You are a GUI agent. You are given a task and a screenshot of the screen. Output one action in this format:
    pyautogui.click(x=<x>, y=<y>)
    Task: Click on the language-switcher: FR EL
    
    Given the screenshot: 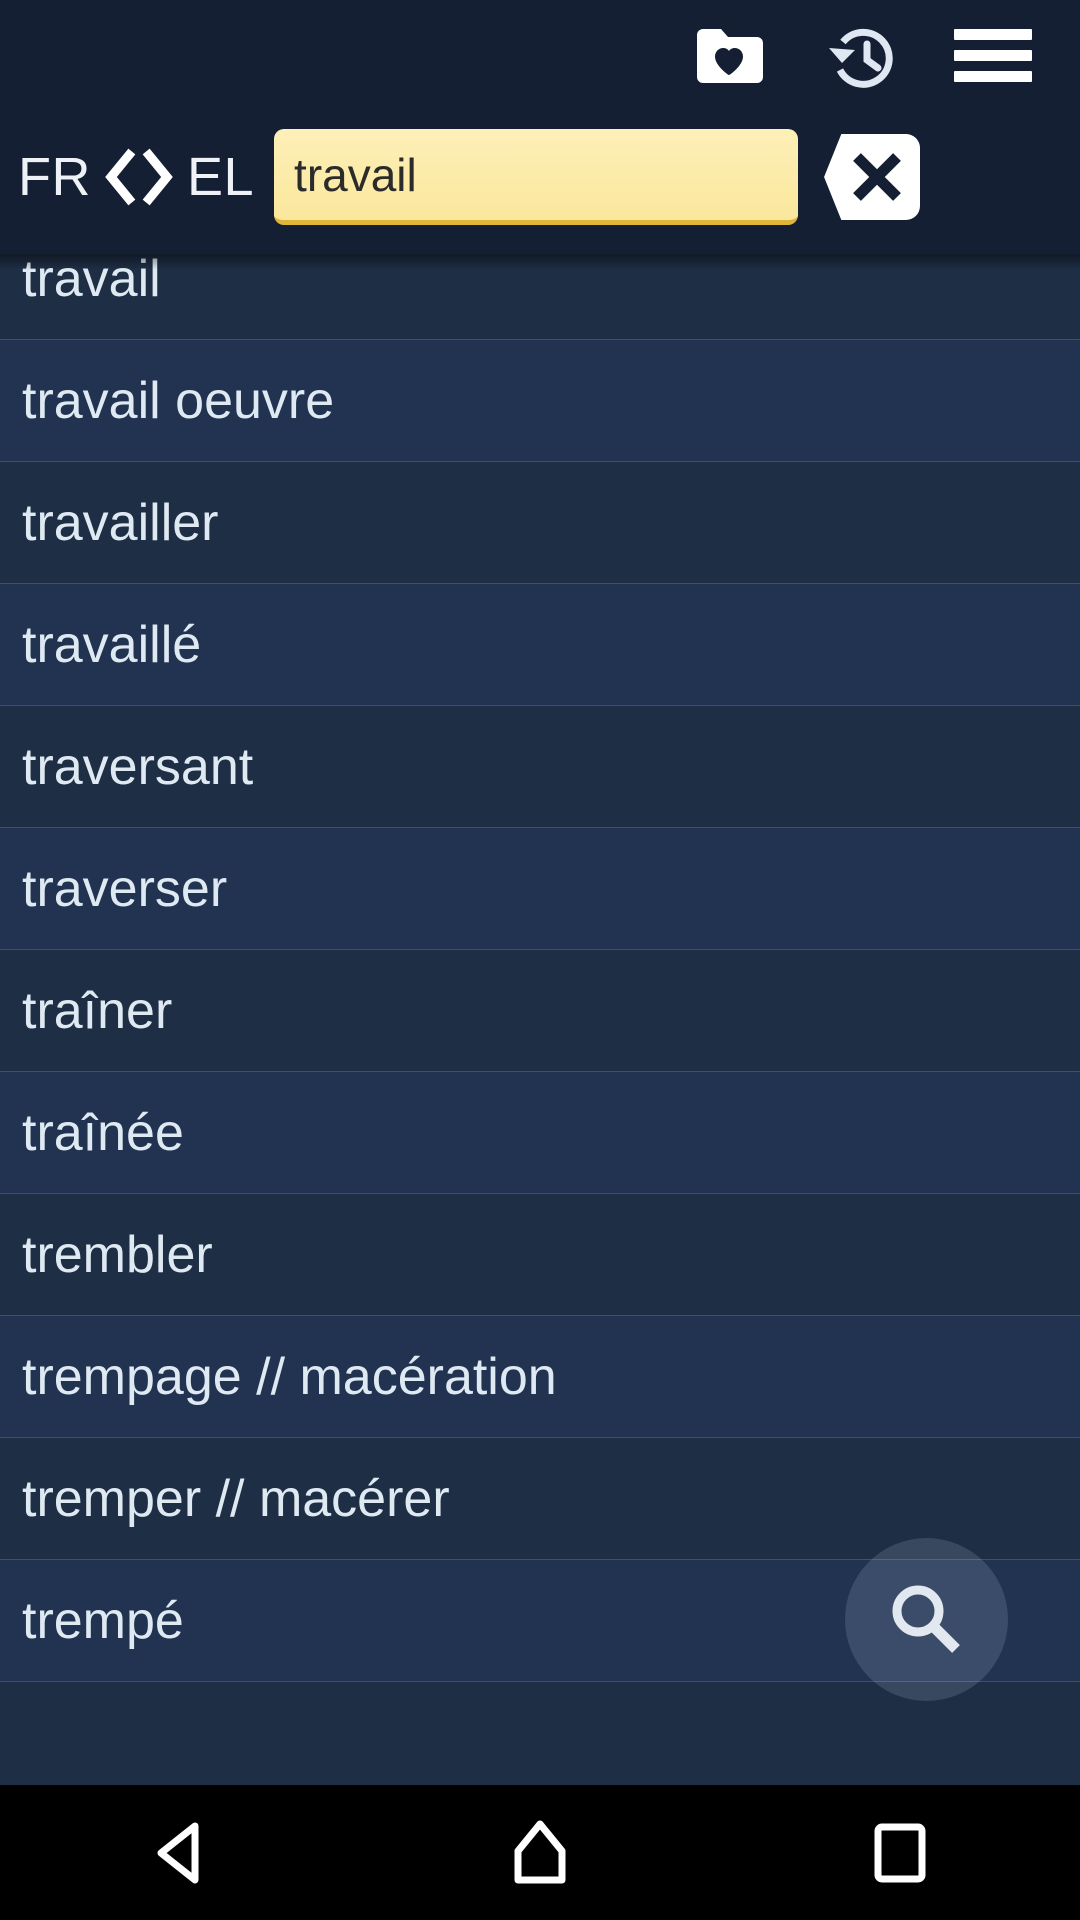 What is the action you would take?
    pyautogui.click(x=134, y=177)
    